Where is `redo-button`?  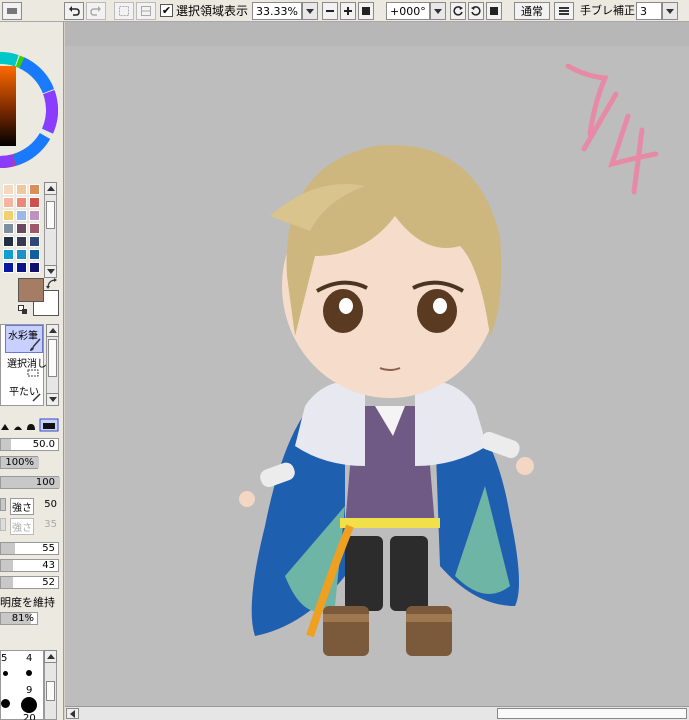 redo-button is located at coordinates (96, 11).